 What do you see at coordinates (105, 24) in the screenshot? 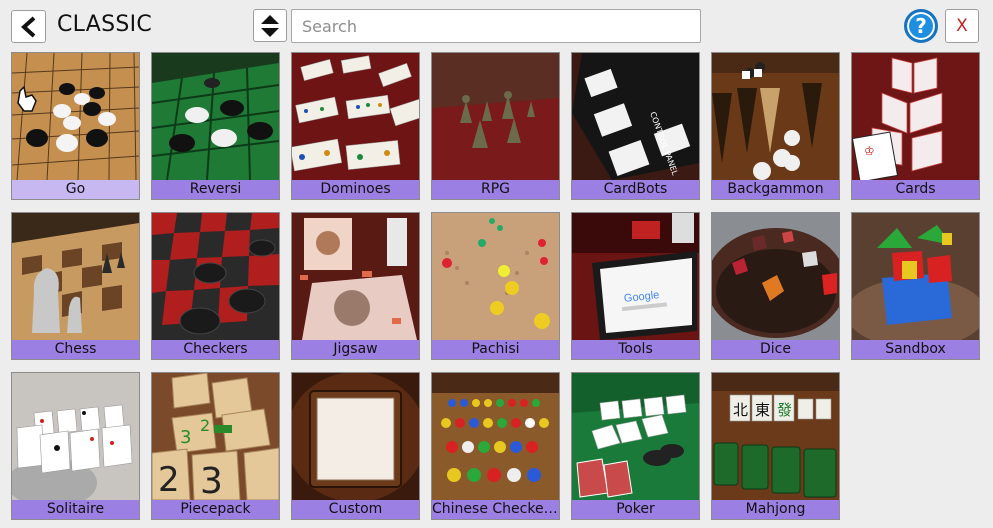
I see `page-title: CLASSIC` at bounding box center [105, 24].